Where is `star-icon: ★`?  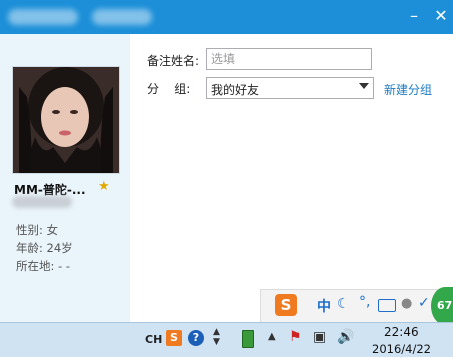 star-icon: ★ is located at coordinates (104, 186).